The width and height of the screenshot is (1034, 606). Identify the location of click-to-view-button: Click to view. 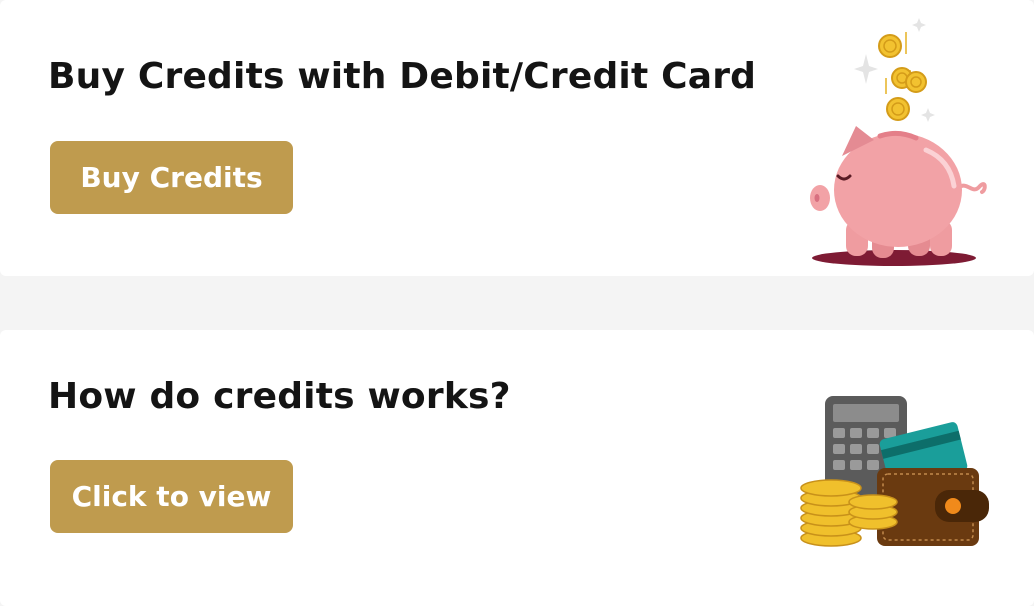
(171, 496).